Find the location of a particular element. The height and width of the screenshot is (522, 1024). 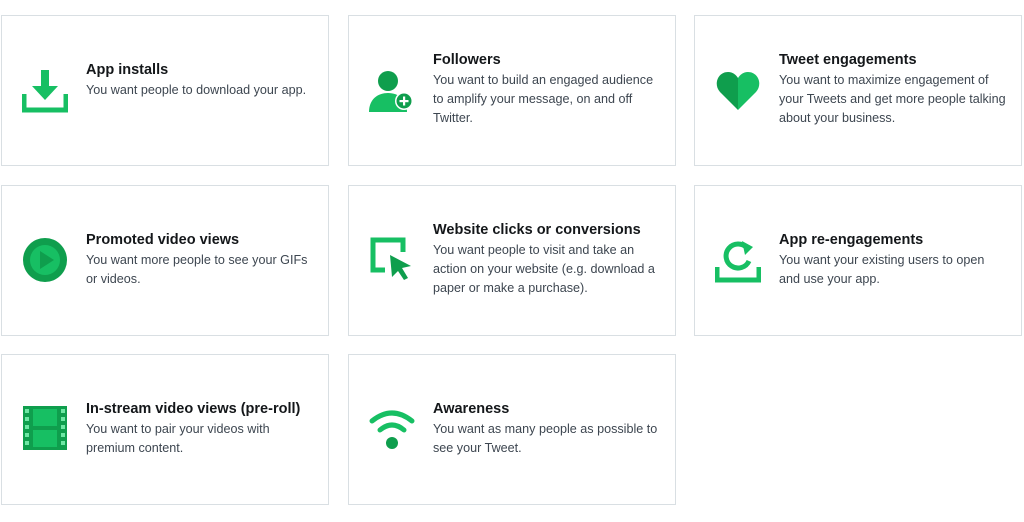

play-icon is located at coordinates (45, 260).